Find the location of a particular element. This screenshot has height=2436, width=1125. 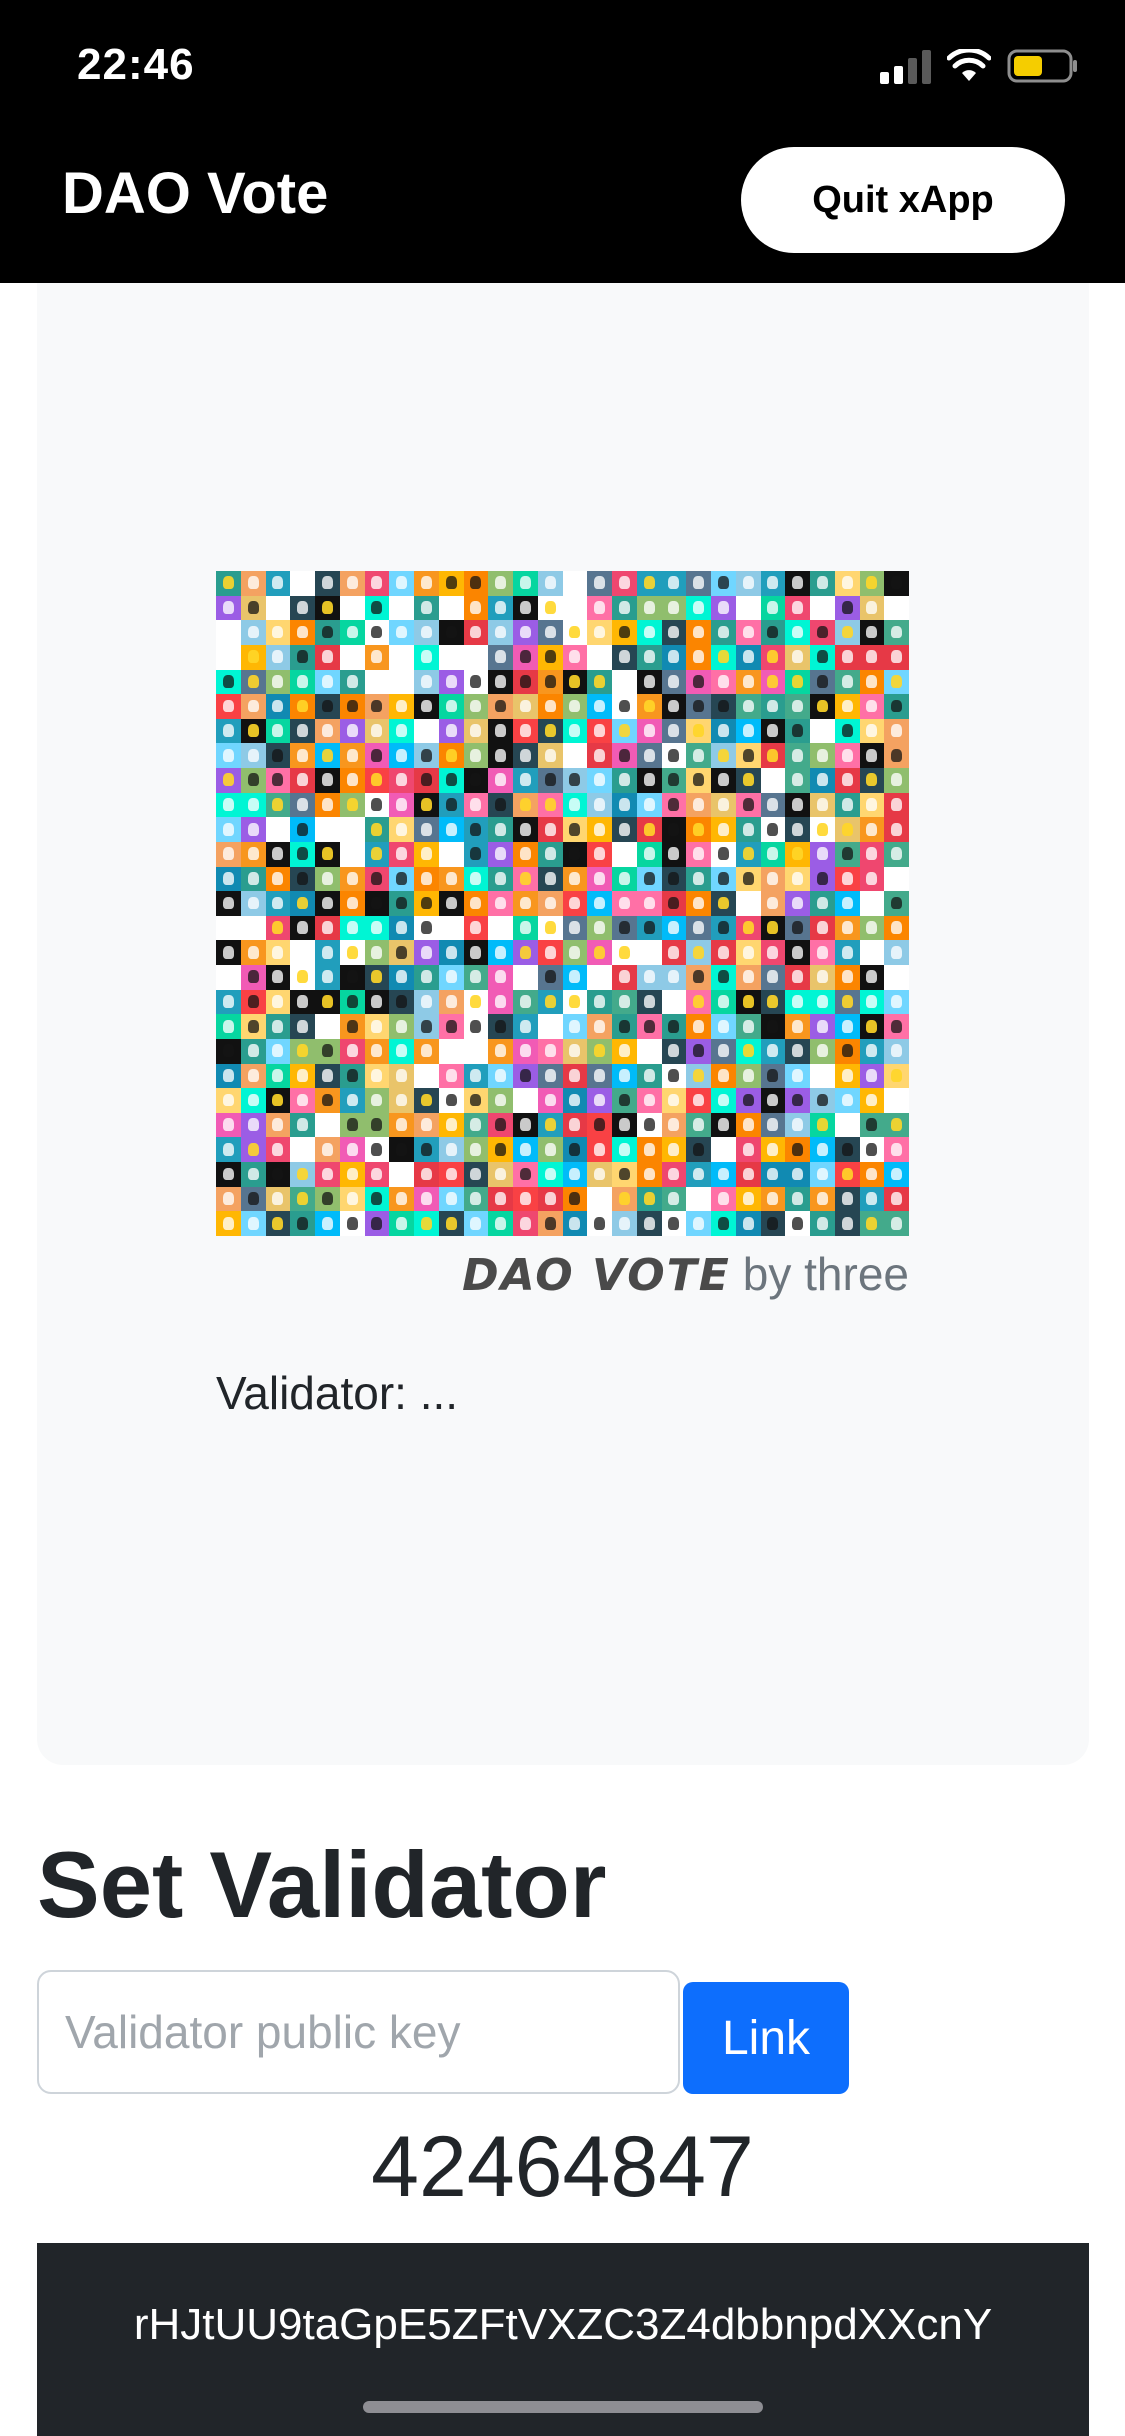

validator-public-key-input is located at coordinates (358, 2032).